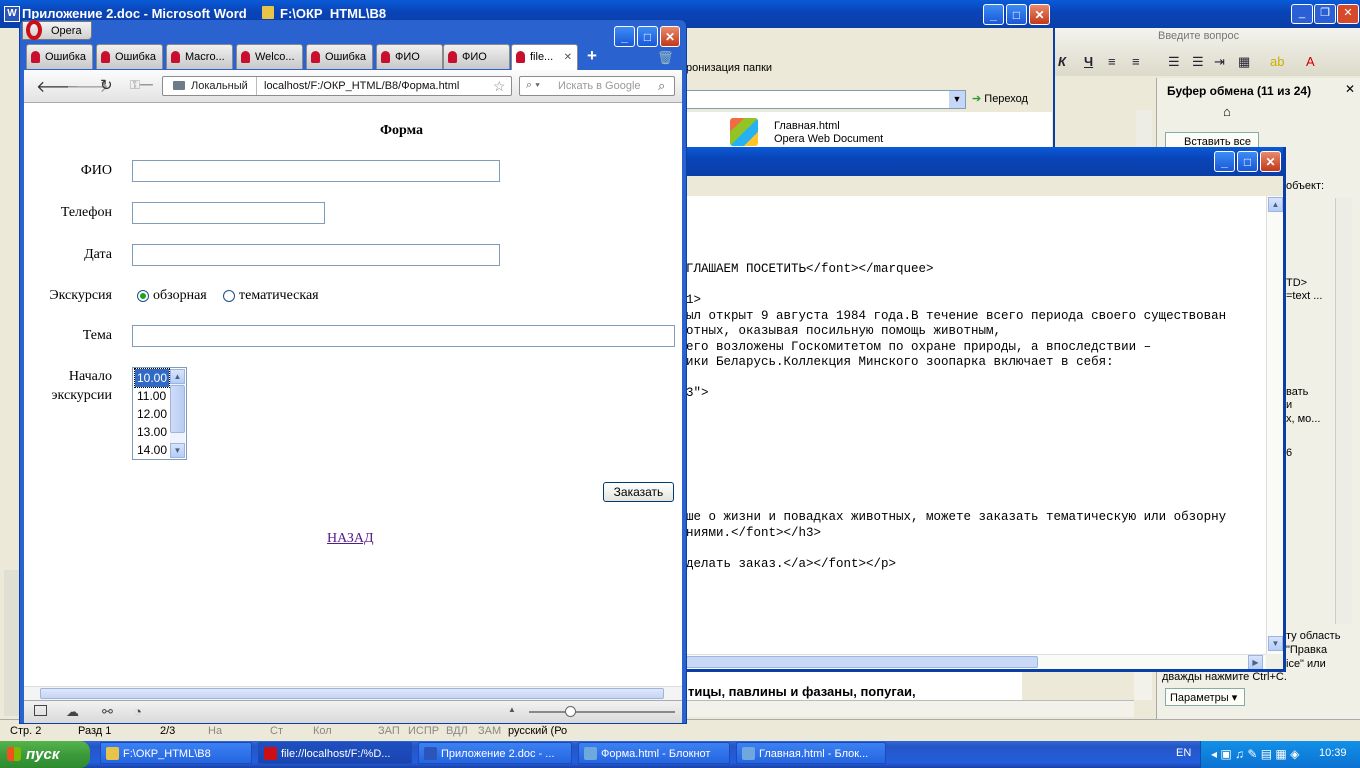 The height and width of the screenshot is (768, 1360). I want to click on search-engine-icon: ⌕ ▾, so click(533, 85).